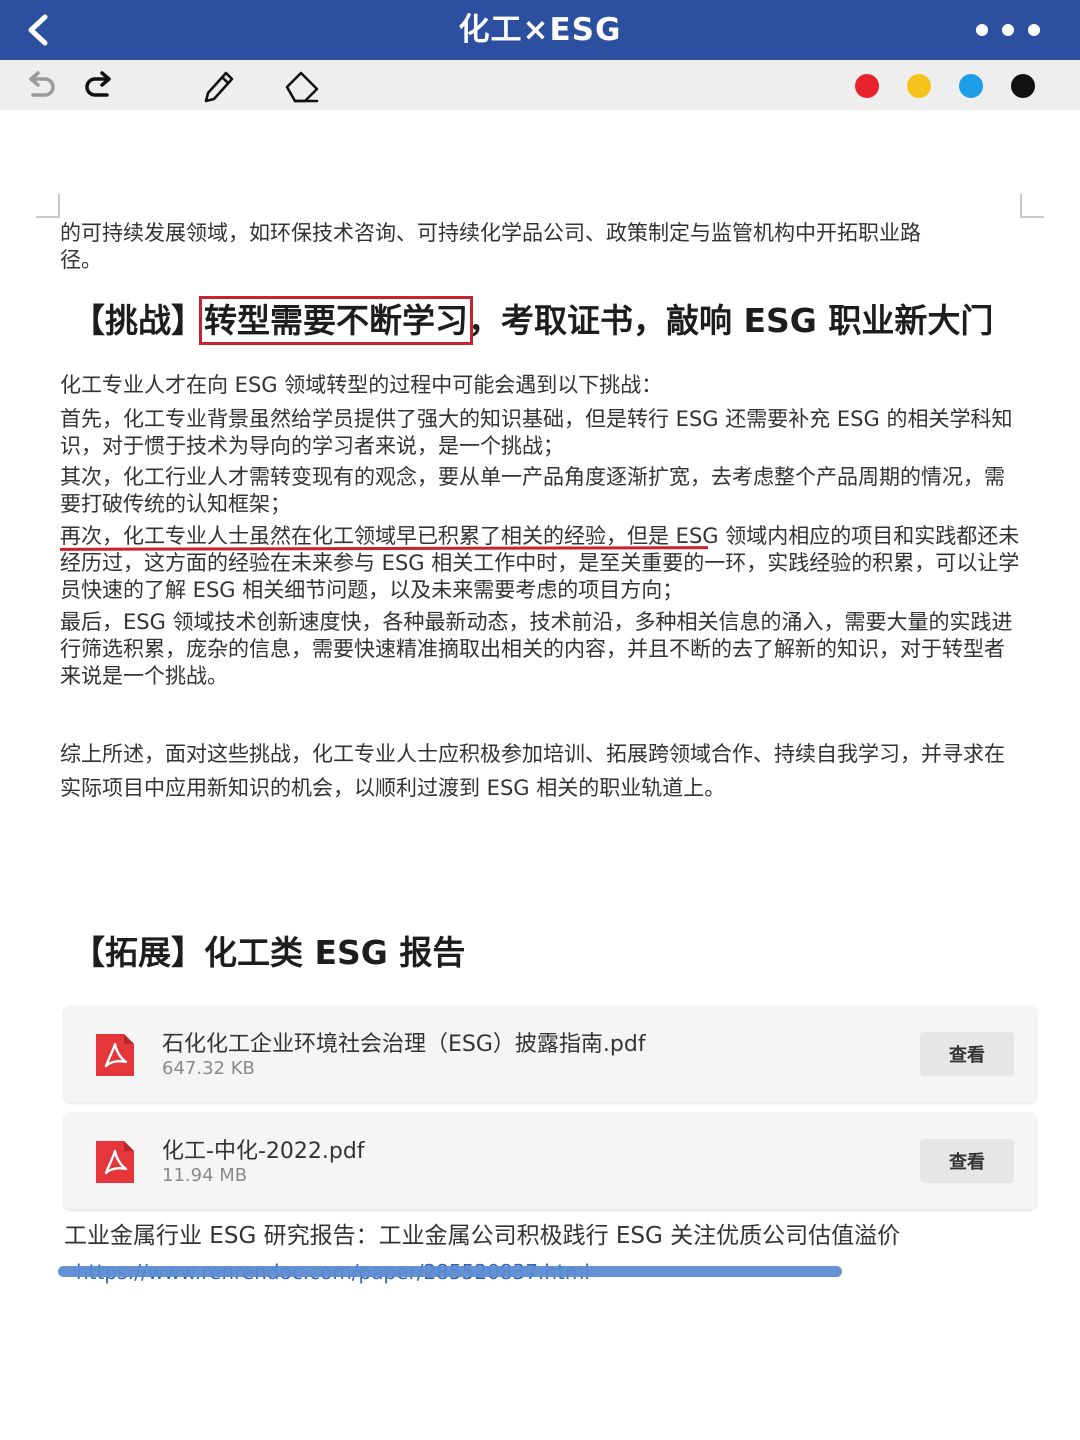 The height and width of the screenshot is (1440, 1080). I want to click on color-yellow-swatch, so click(919, 86).